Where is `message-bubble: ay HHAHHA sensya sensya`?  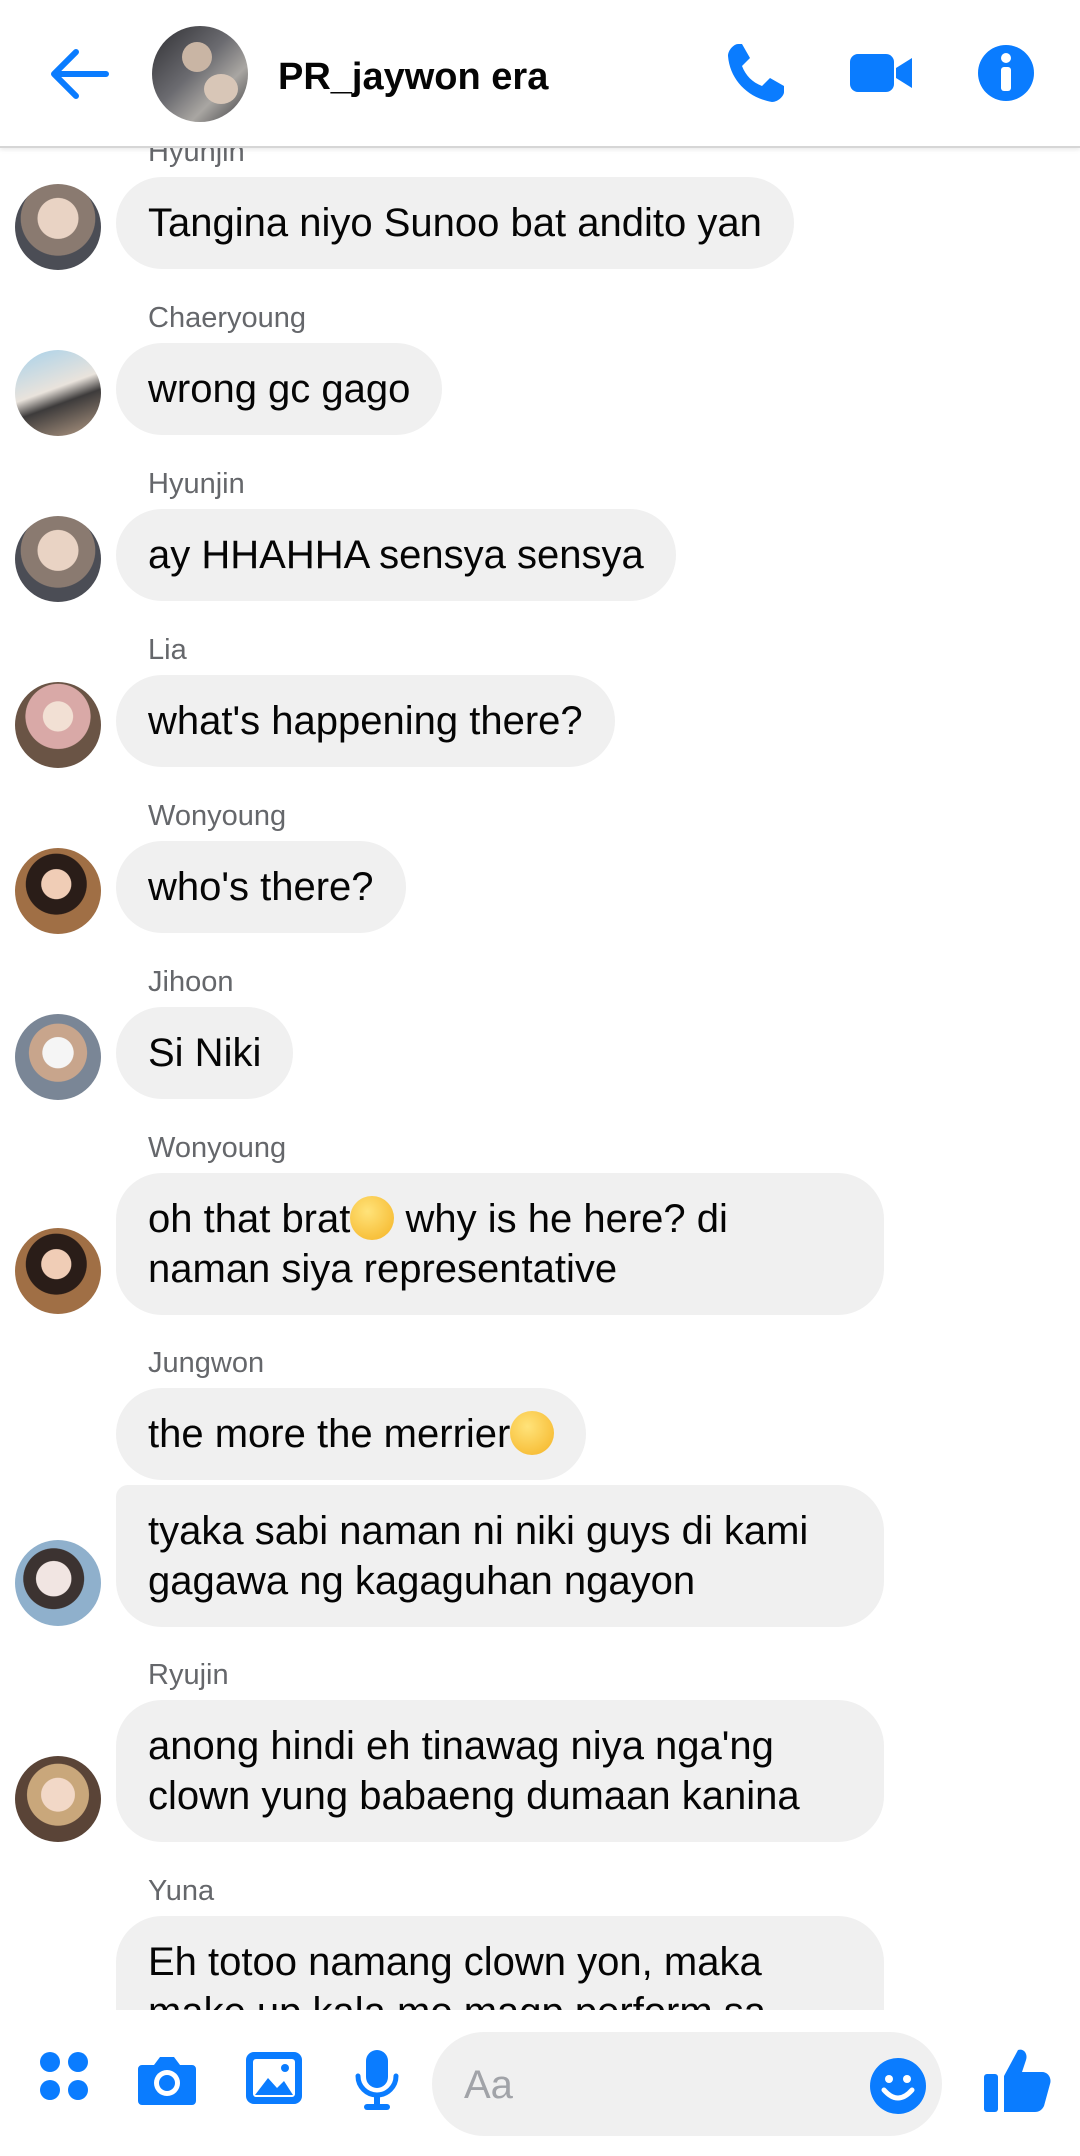
message-bubble: ay HHAHHA sensya sensya is located at coordinates (396, 555).